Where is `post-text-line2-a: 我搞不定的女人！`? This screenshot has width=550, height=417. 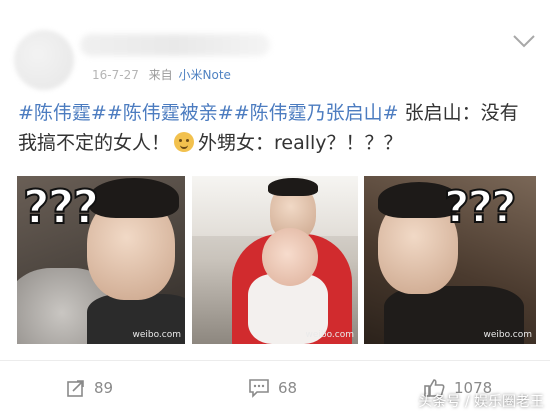 post-text-line2-a: 我搞不定的女人！ is located at coordinates (94, 143).